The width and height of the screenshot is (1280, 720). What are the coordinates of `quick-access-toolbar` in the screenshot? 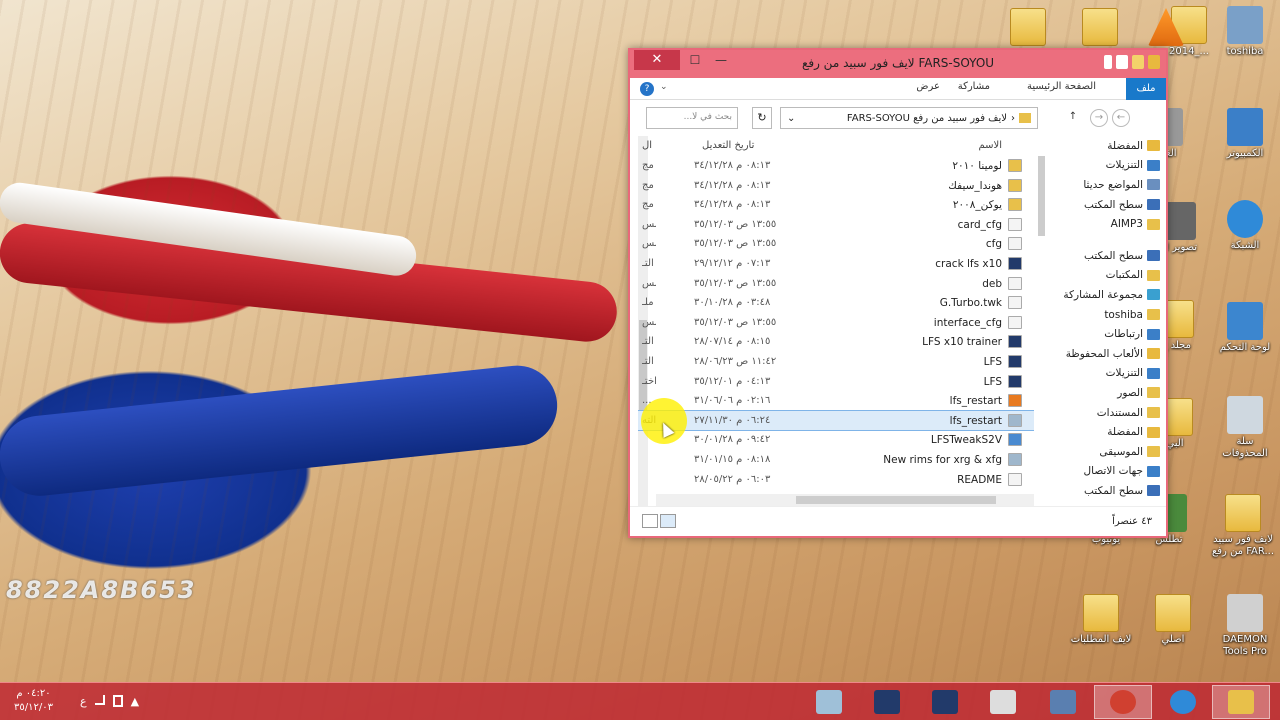 It's located at (1132, 62).